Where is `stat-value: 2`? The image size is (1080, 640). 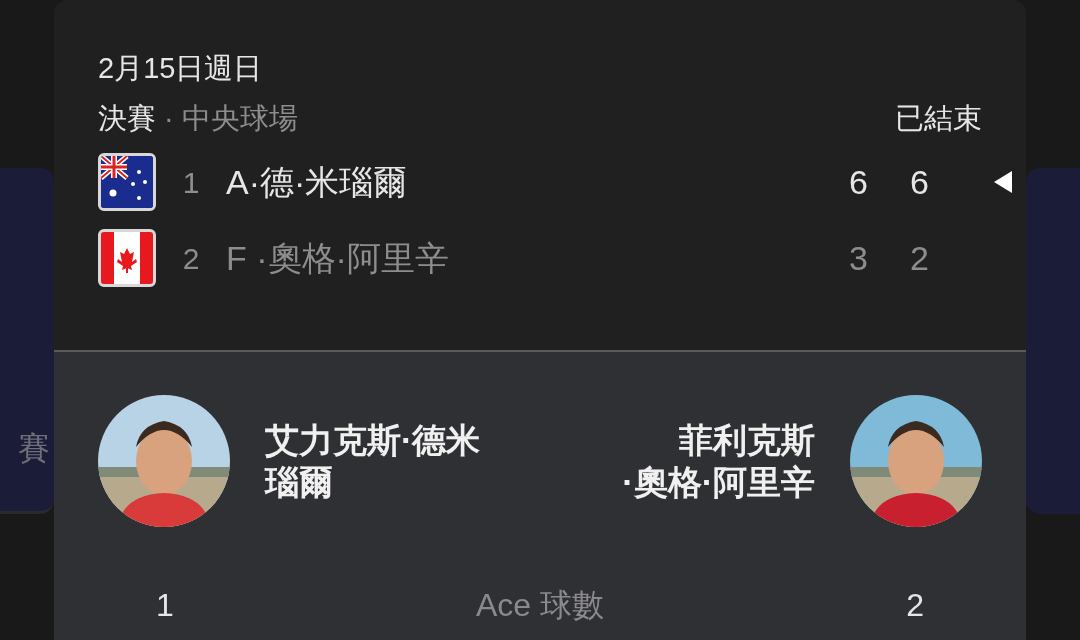
stat-value: 2 is located at coordinates (915, 605).